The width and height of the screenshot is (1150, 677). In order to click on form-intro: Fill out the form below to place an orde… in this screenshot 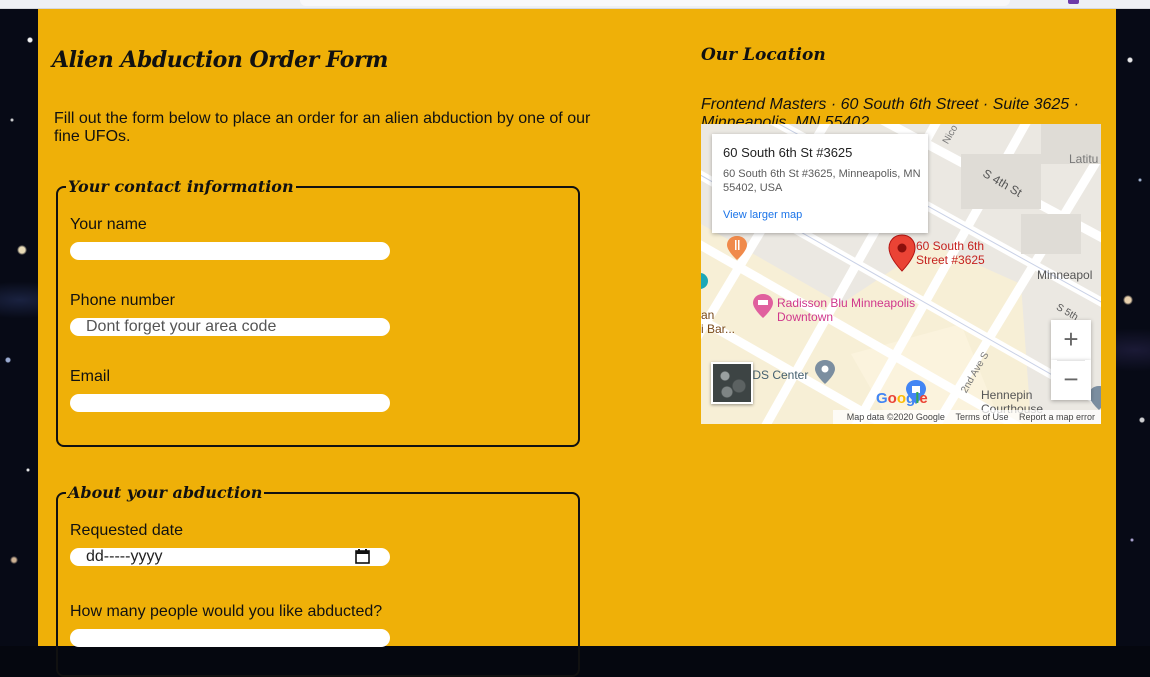, I will do `click(322, 127)`.